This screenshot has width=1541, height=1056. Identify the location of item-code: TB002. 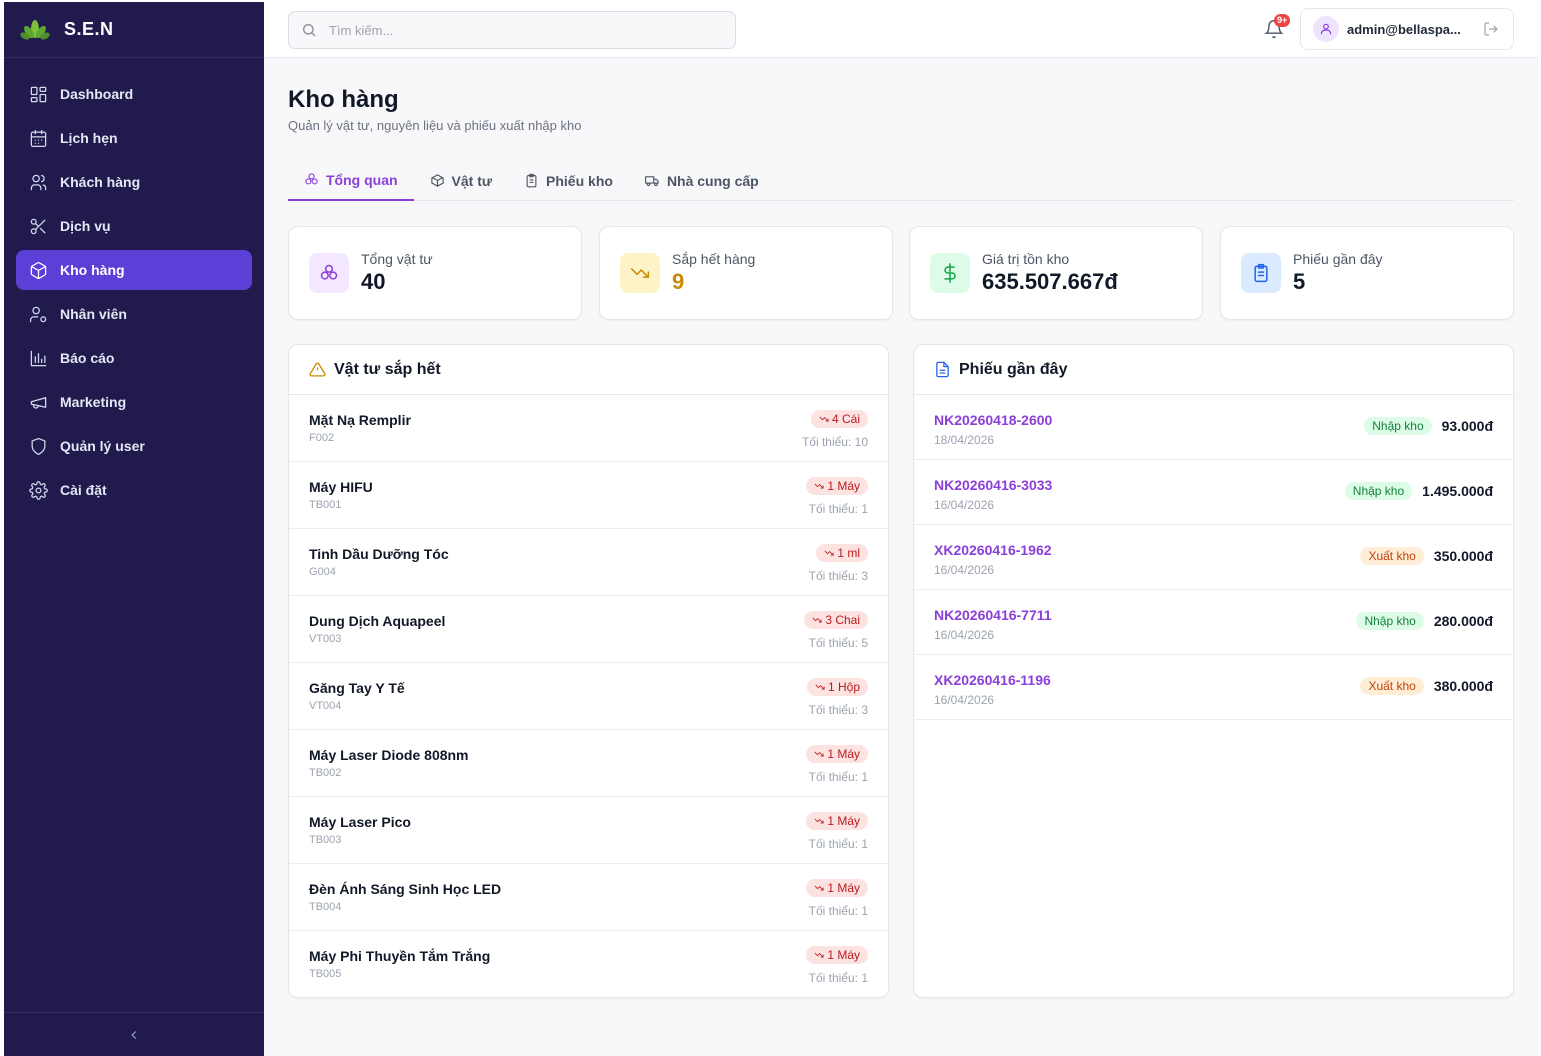
(325, 773).